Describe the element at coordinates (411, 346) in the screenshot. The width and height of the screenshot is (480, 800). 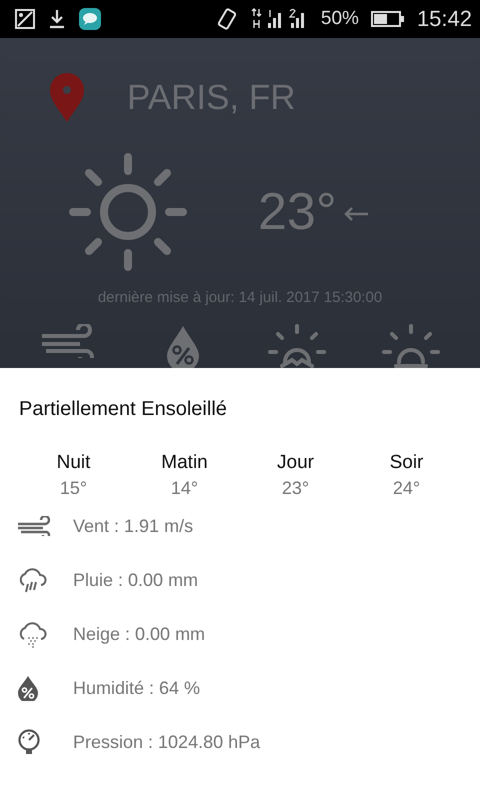
I see `sunset-icon` at that location.